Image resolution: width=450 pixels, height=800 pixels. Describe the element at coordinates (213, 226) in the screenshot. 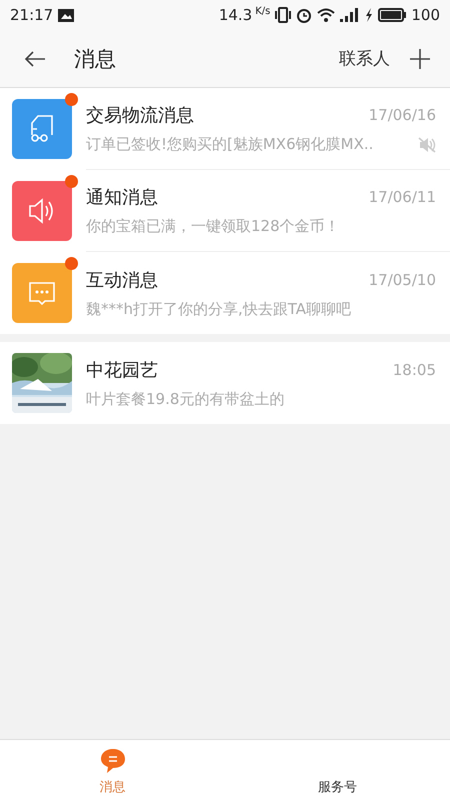

I see `message-preview: 你的宝箱已满，一键领取128个金币！` at that location.